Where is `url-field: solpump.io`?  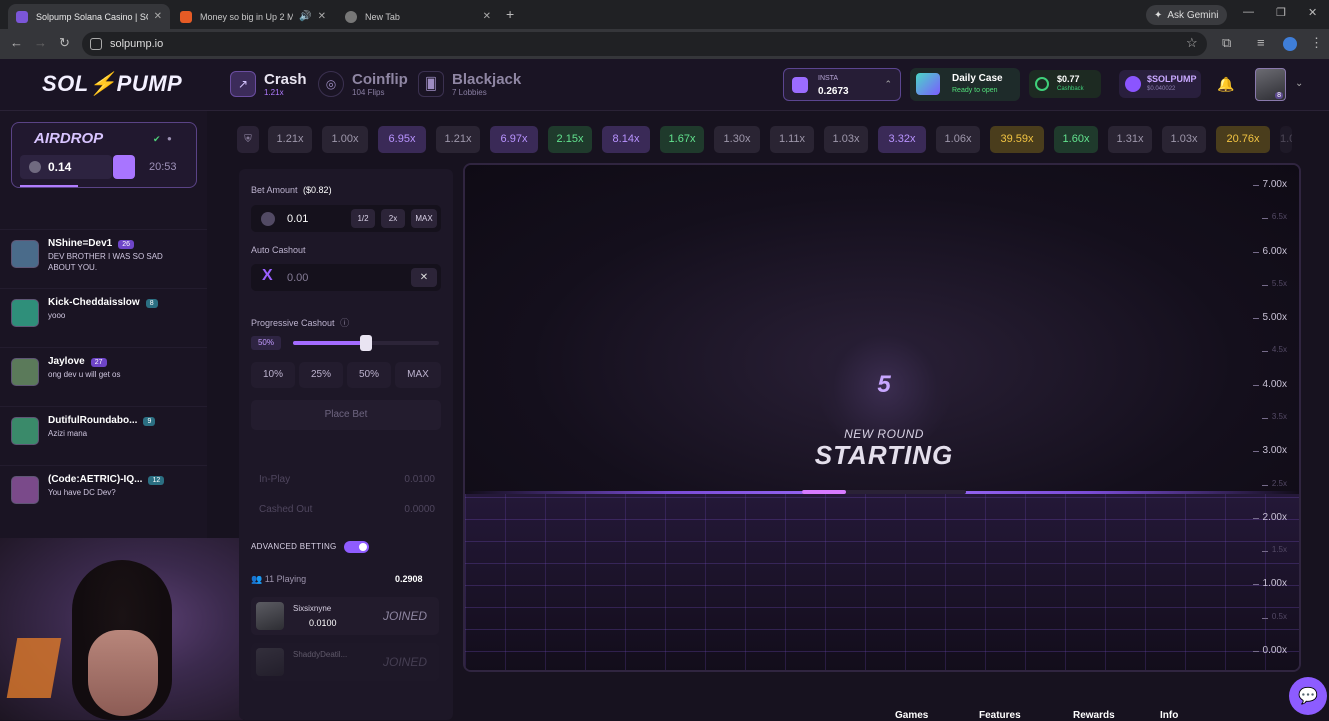
url-field: solpump.io is located at coordinates (644, 44).